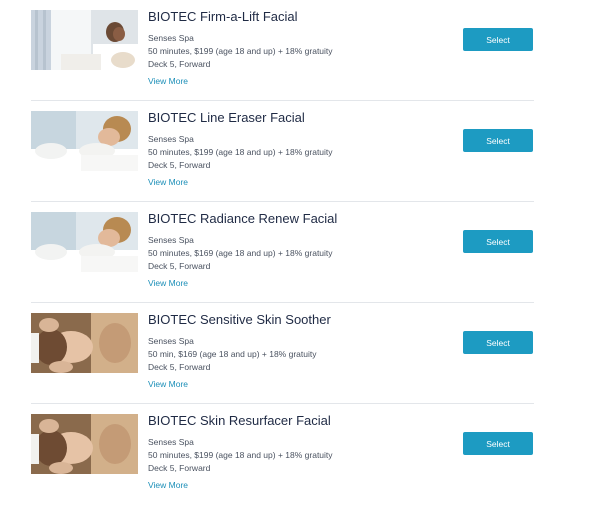 This screenshot has height=505, width=601. Describe the element at coordinates (223, 16) in the screenshot. I see `treatment-title: BIOTEC Firm-a-Lift Facial` at that location.